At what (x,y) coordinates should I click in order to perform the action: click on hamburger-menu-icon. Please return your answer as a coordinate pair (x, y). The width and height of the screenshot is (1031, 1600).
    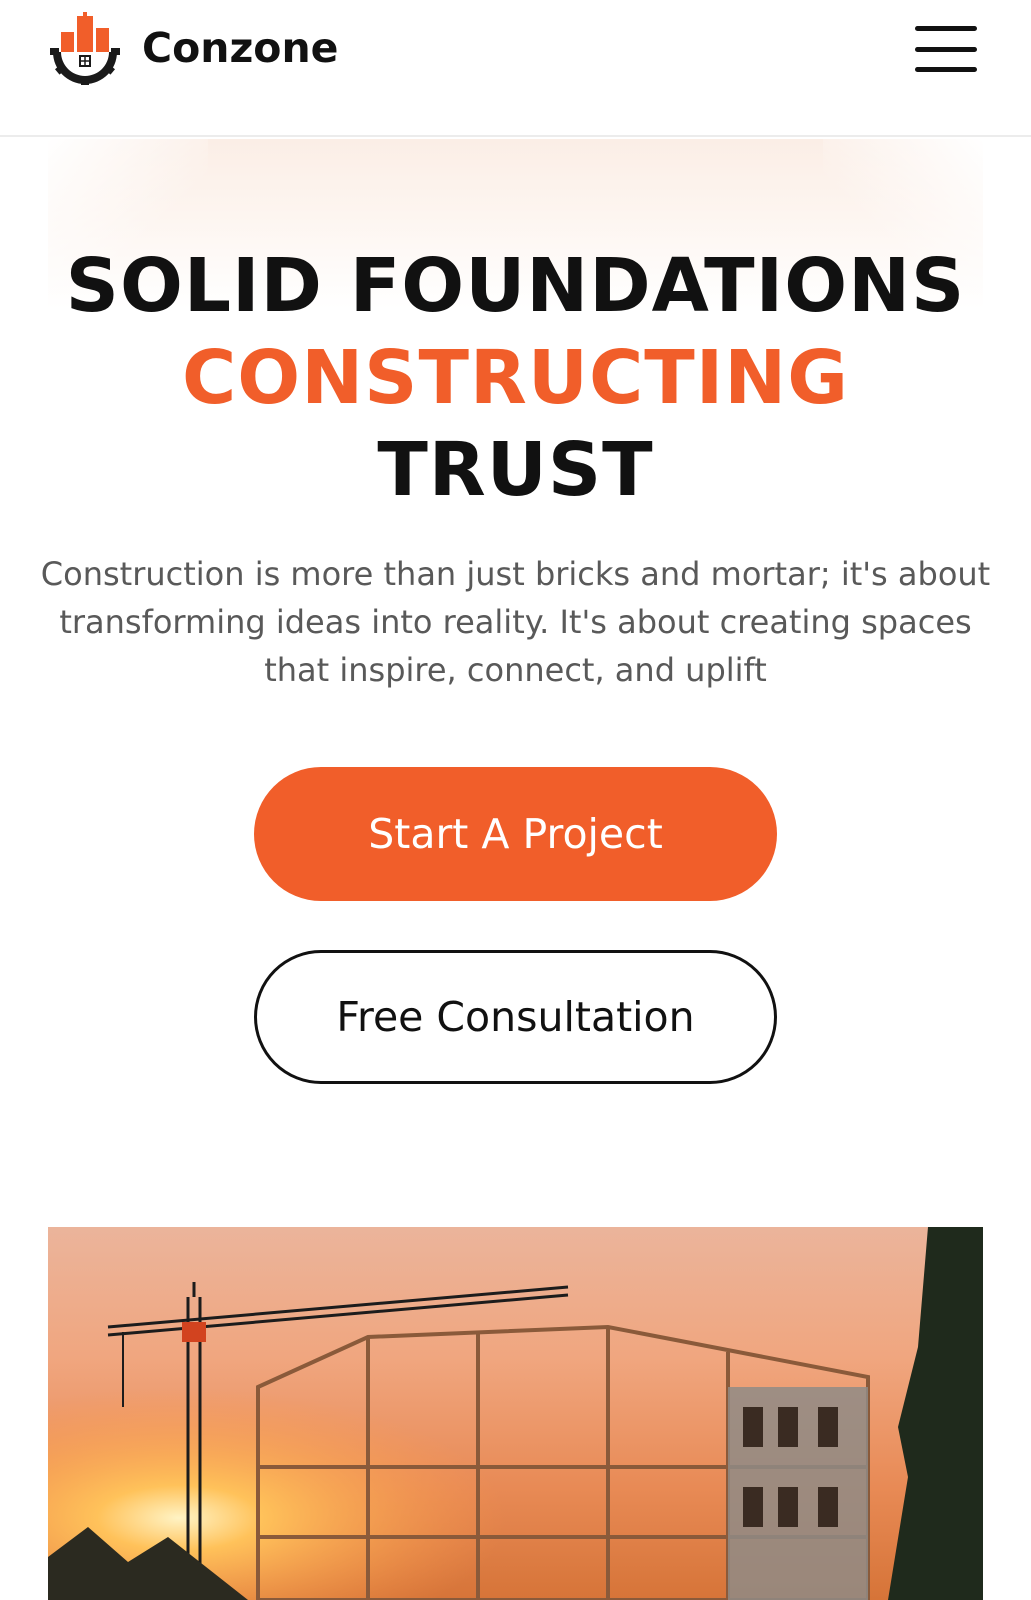
    Looking at the image, I should click on (946, 49).